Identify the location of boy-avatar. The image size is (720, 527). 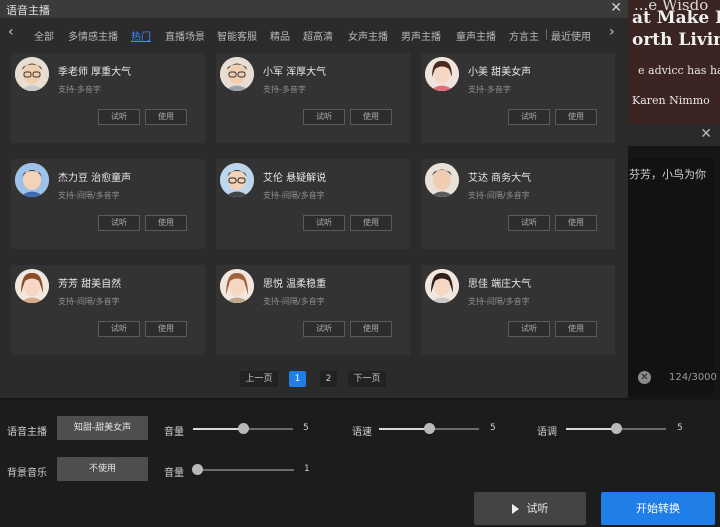
(32, 180).